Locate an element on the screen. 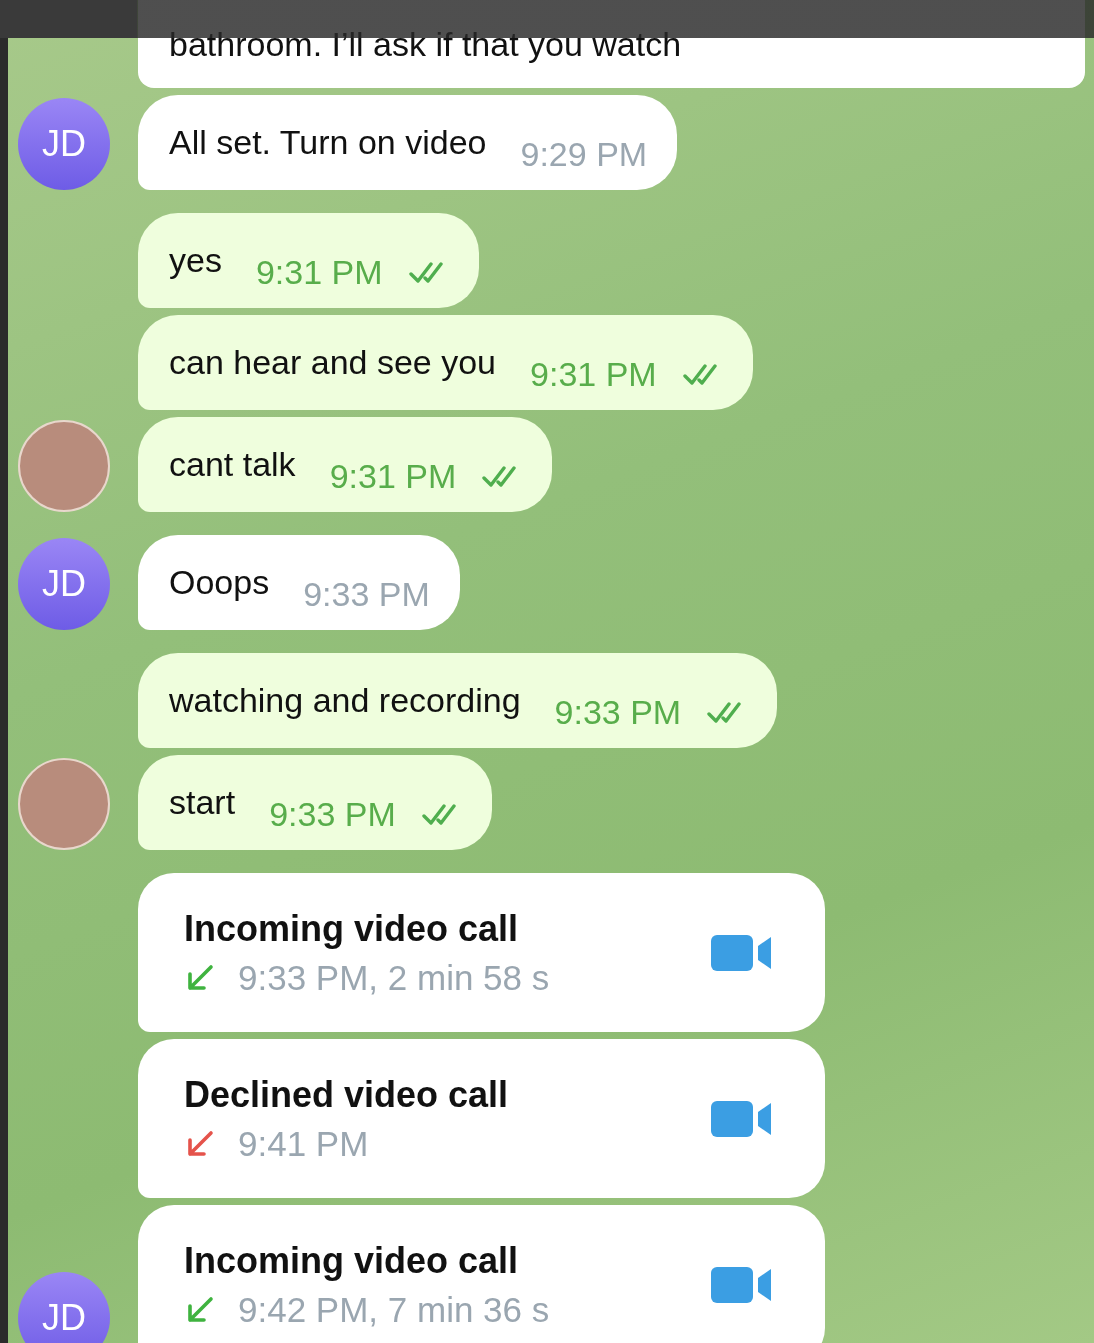 The image size is (1094, 1343). call-detail: 9:42 PM, 7 min 36 s is located at coordinates (394, 1309).